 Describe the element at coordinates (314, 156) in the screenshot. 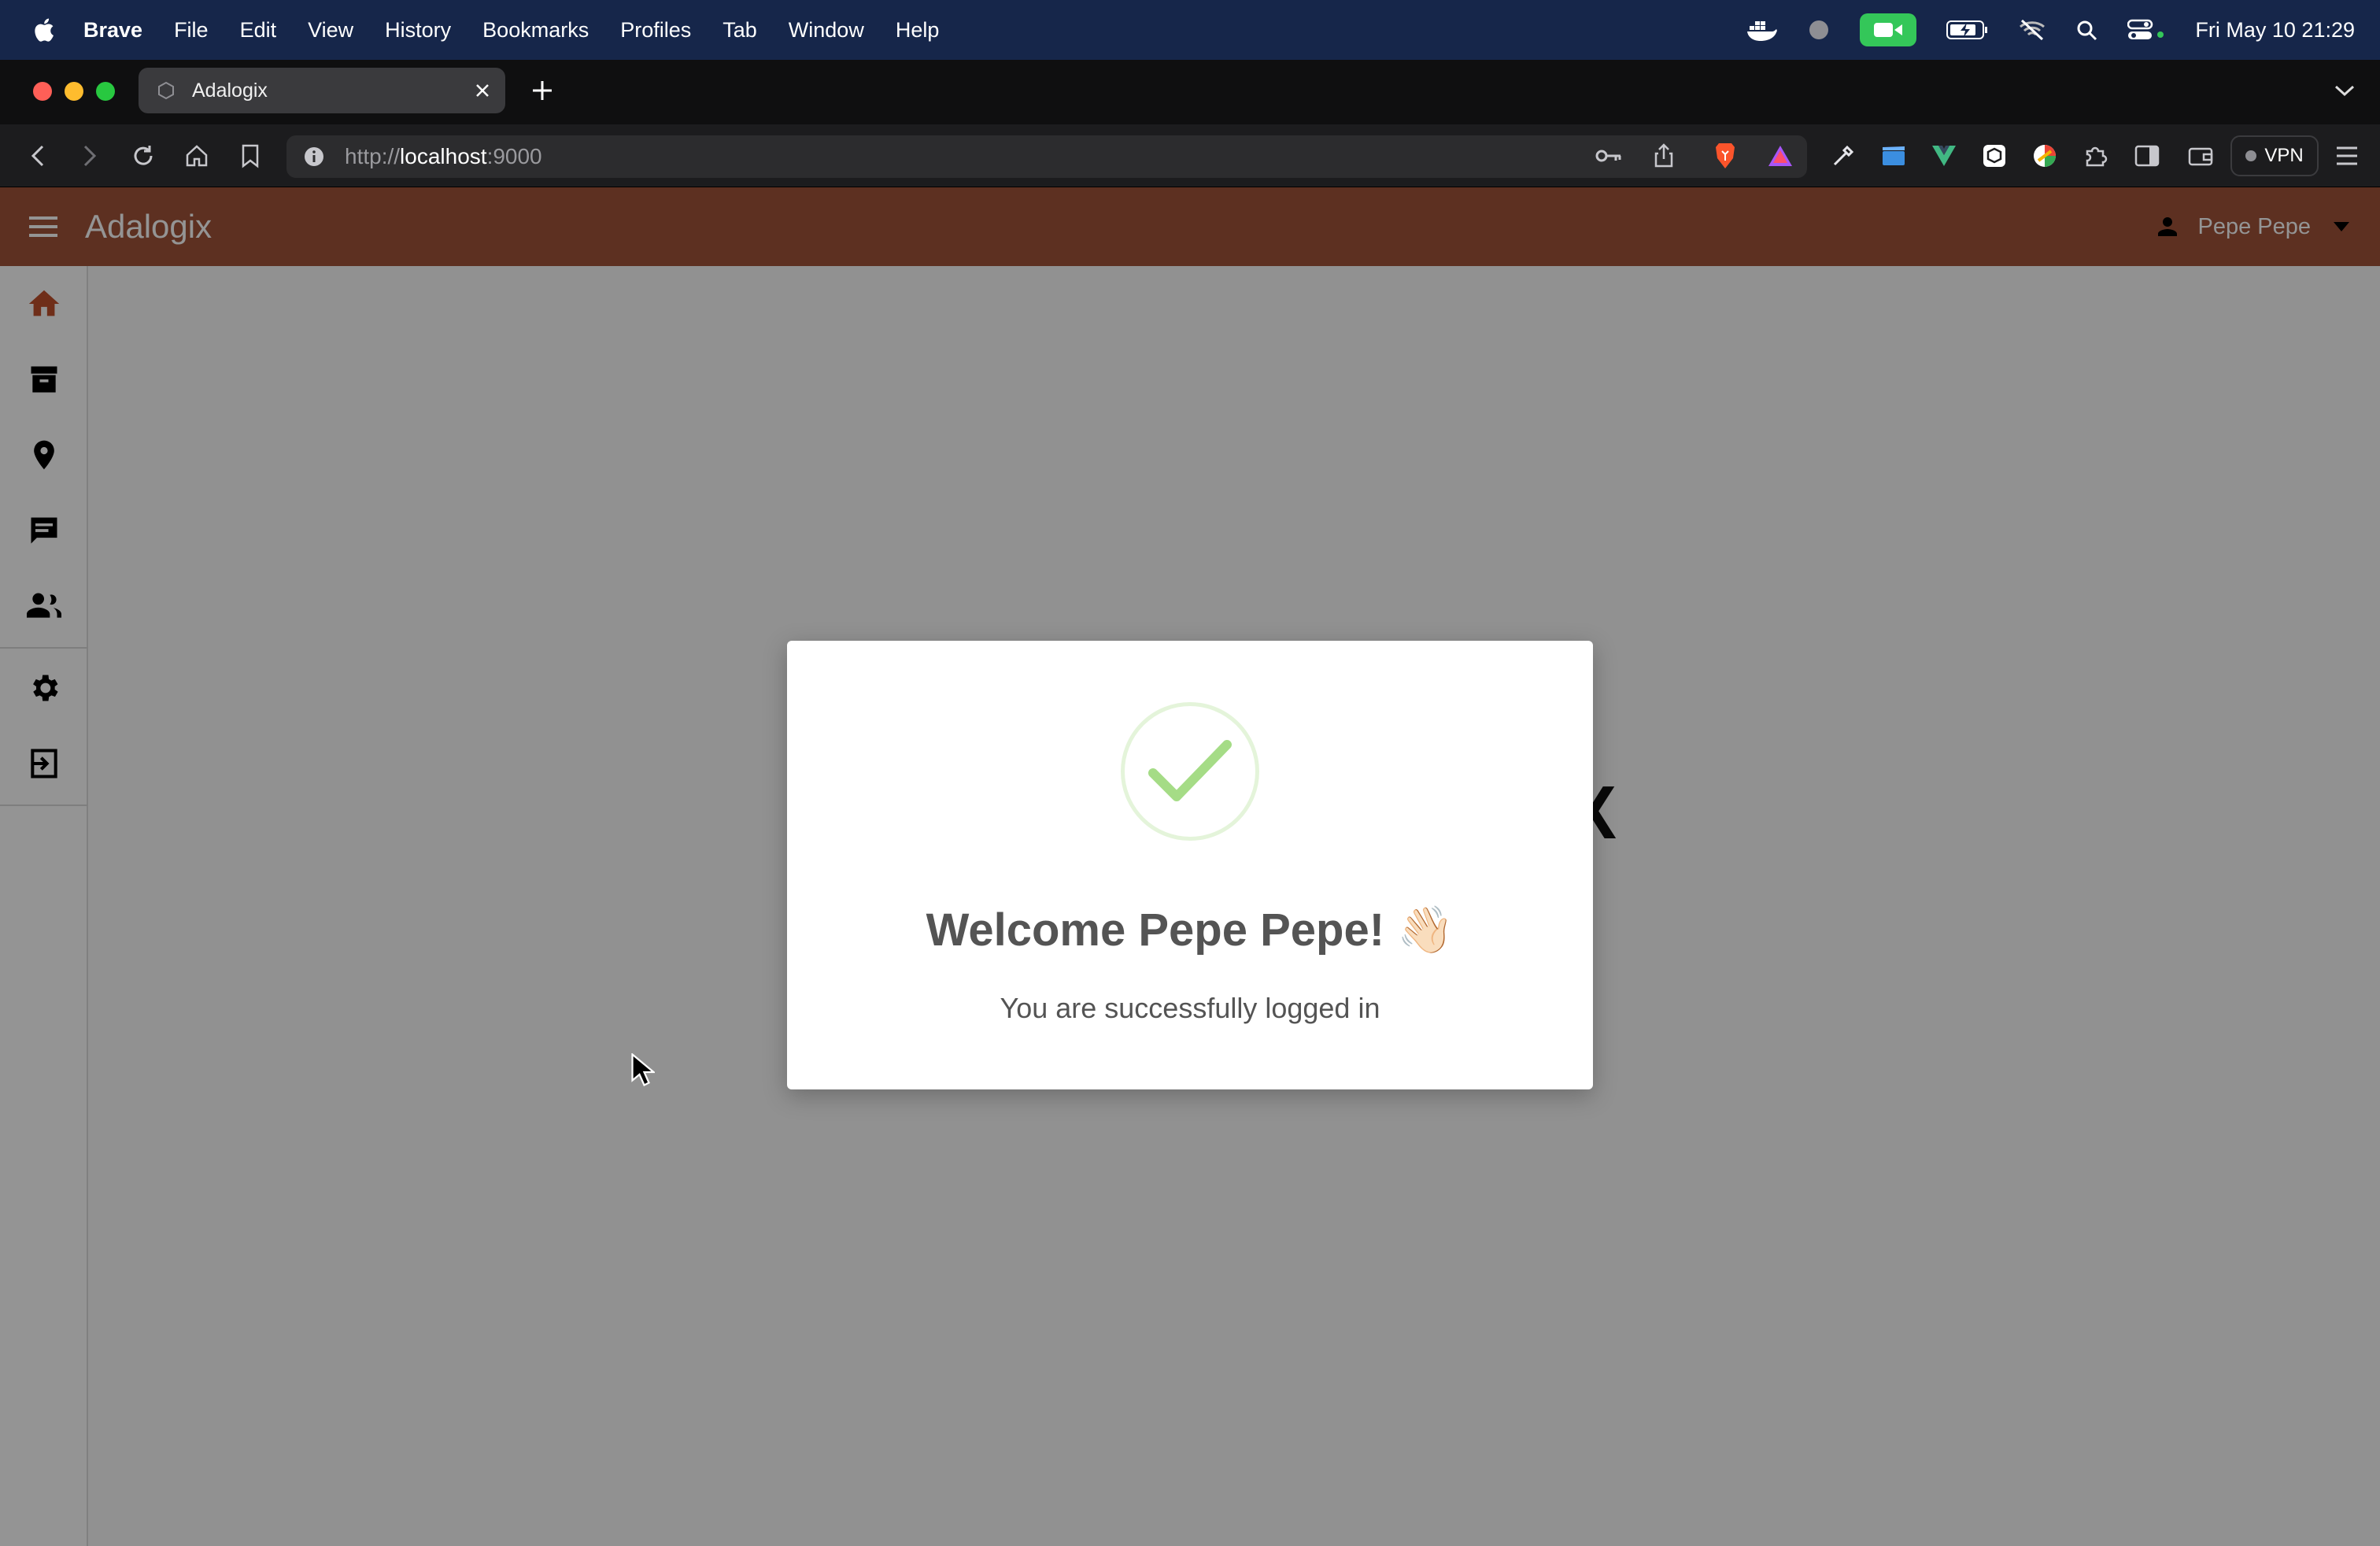

I see `site-info-icon` at that location.